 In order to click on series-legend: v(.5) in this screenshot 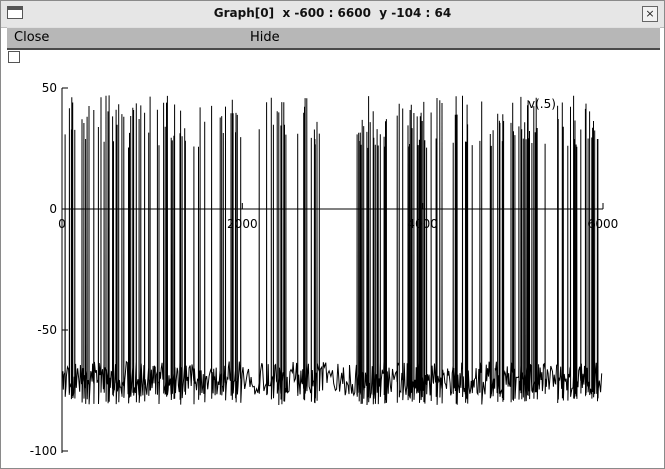, I will do `click(542, 104)`.